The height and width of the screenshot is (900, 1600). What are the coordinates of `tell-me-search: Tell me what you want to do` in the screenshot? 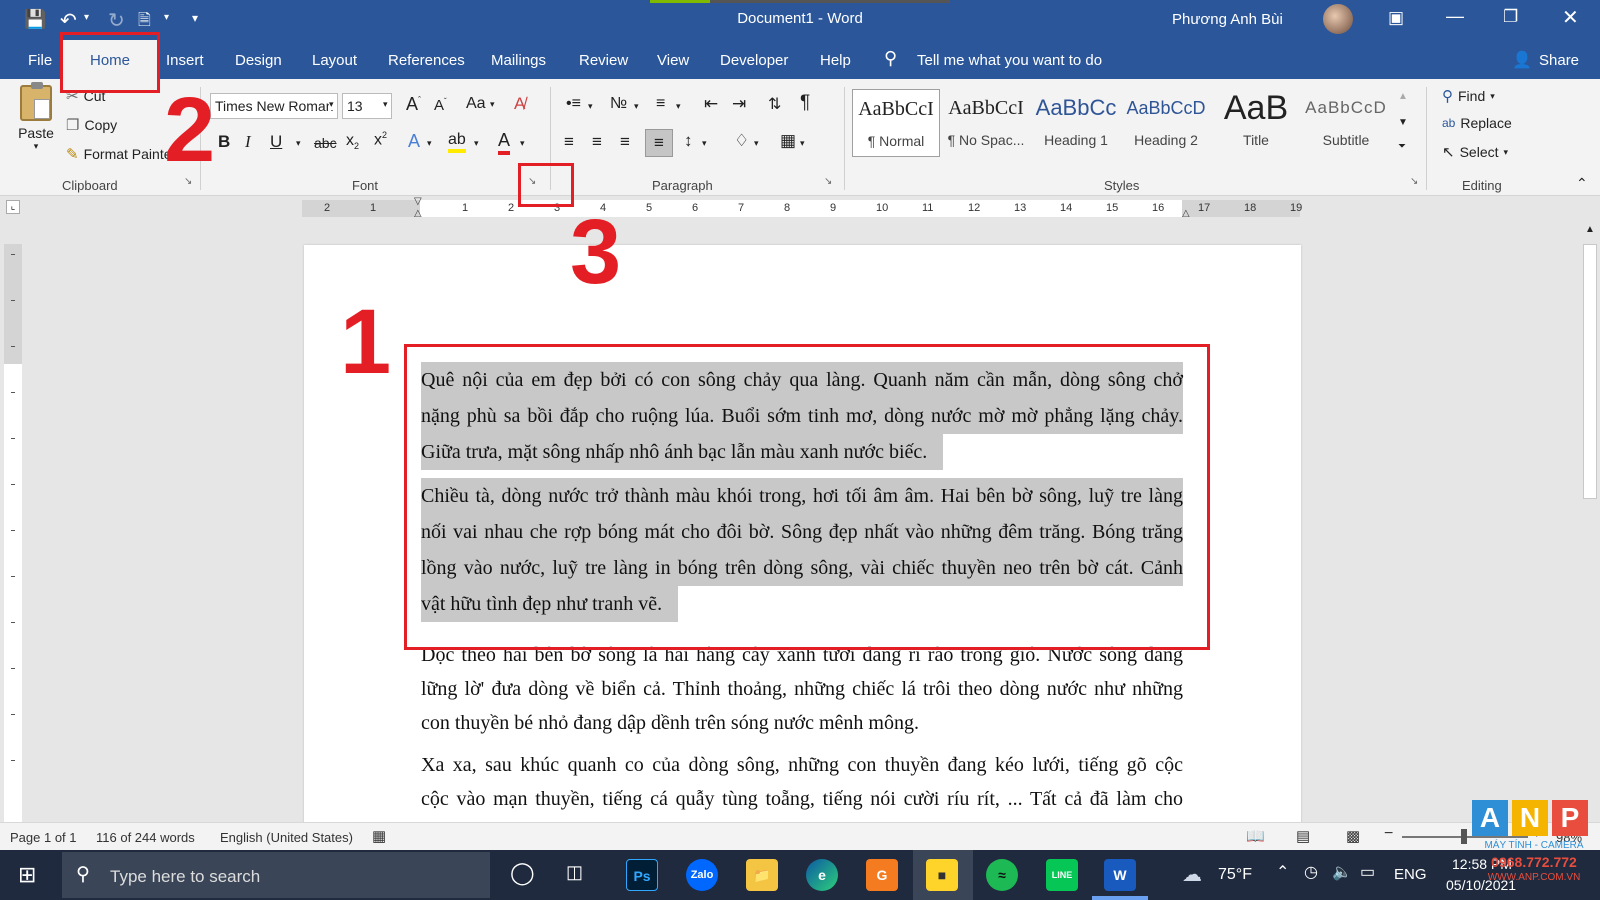 It's located at (1009, 59).